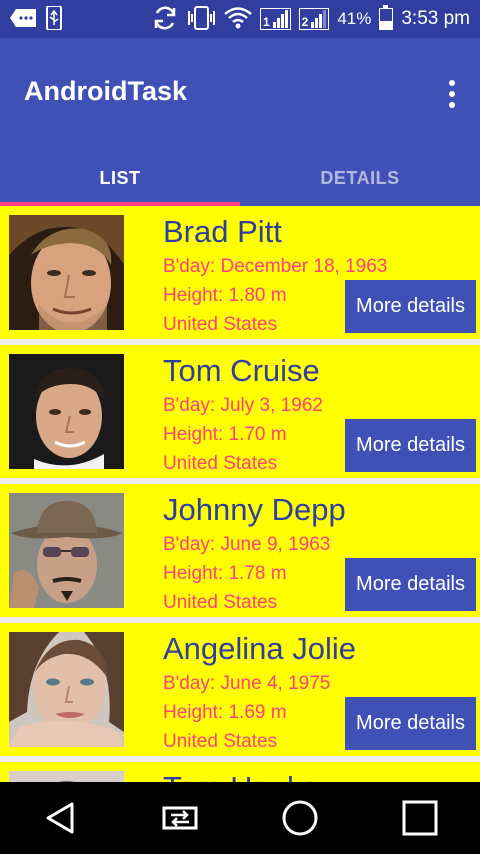 Image resolution: width=480 pixels, height=854 pixels. What do you see at coordinates (120, 178) in the screenshot?
I see `tab-list: LIST` at bounding box center [120, 178].